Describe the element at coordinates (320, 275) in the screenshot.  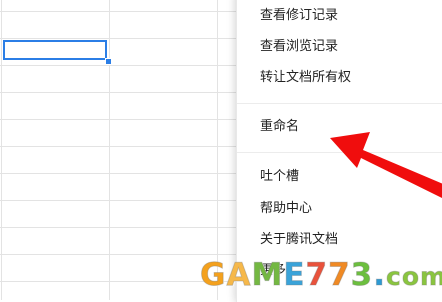
I see `watermark-logo: GAME773.com` at that location.